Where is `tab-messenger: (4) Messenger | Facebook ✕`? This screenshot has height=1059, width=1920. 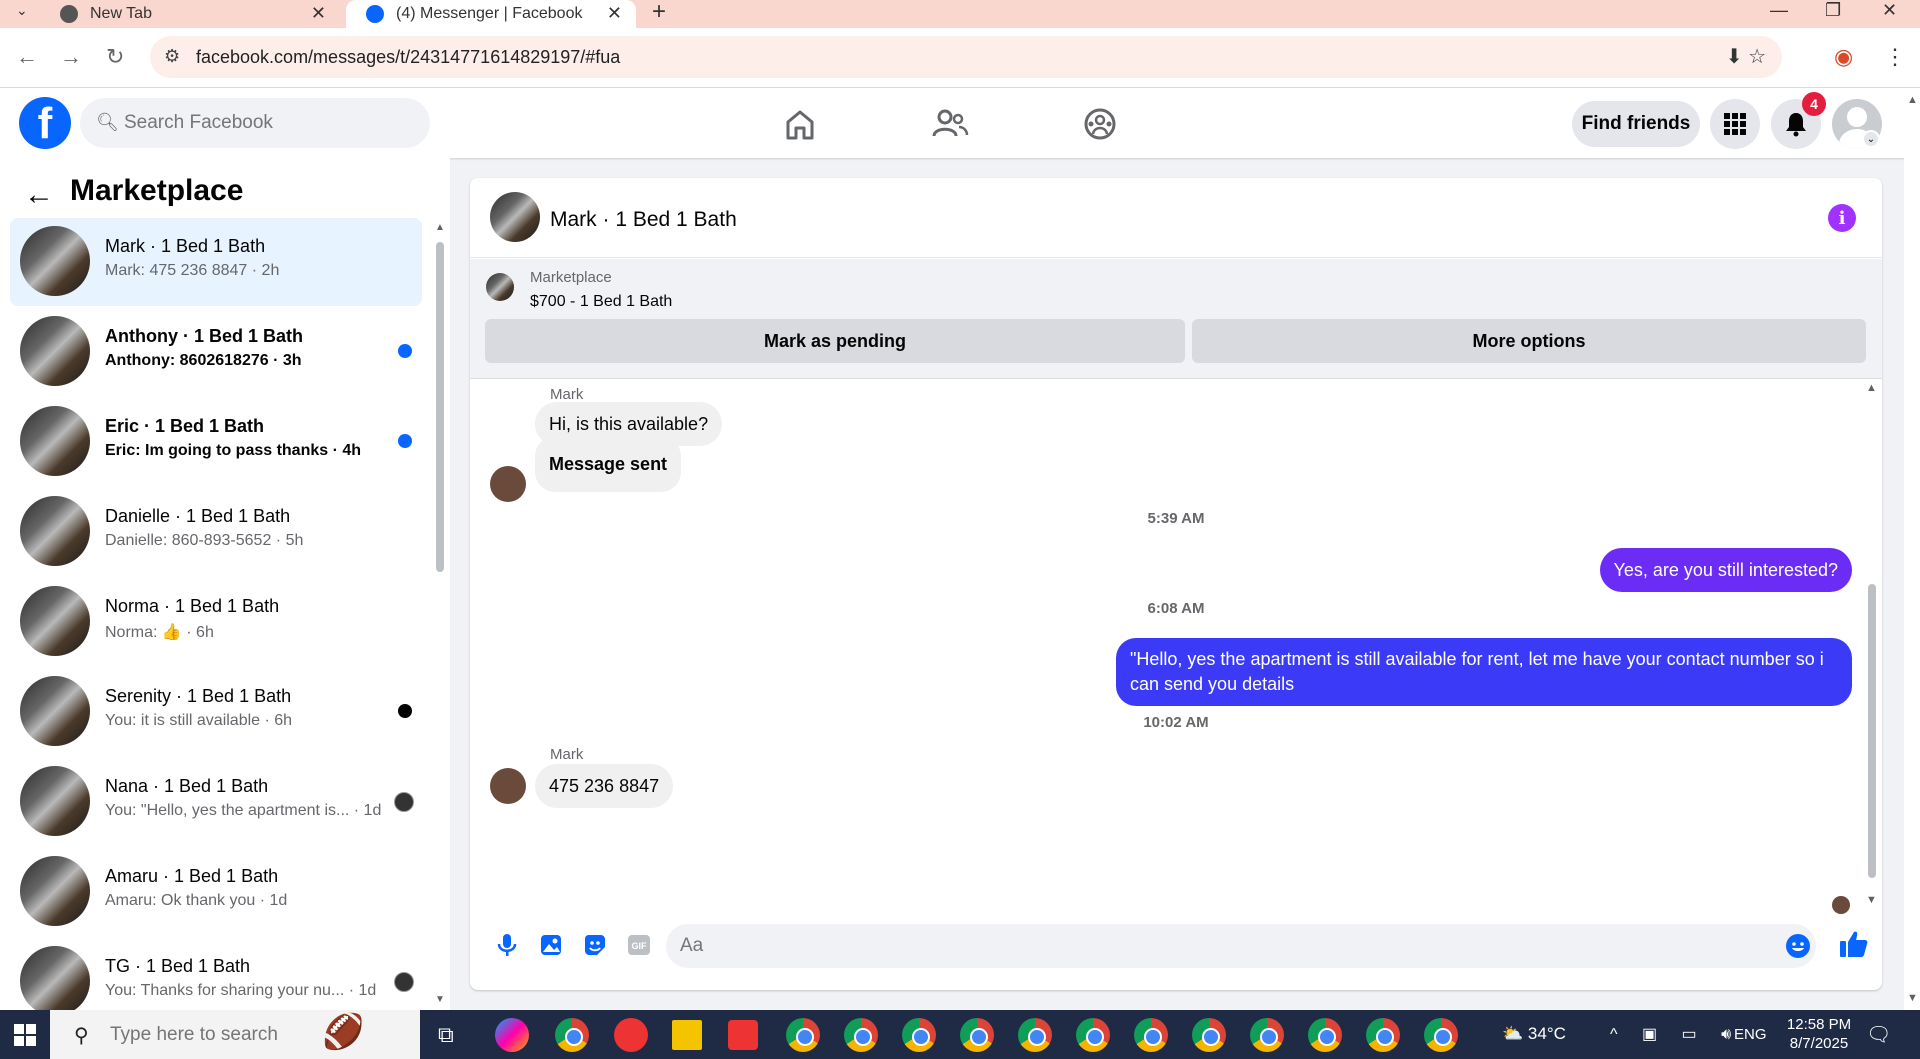 tab-messenger: (4) Messenger | Facebook ✕ is located at coordinates (491, 14).